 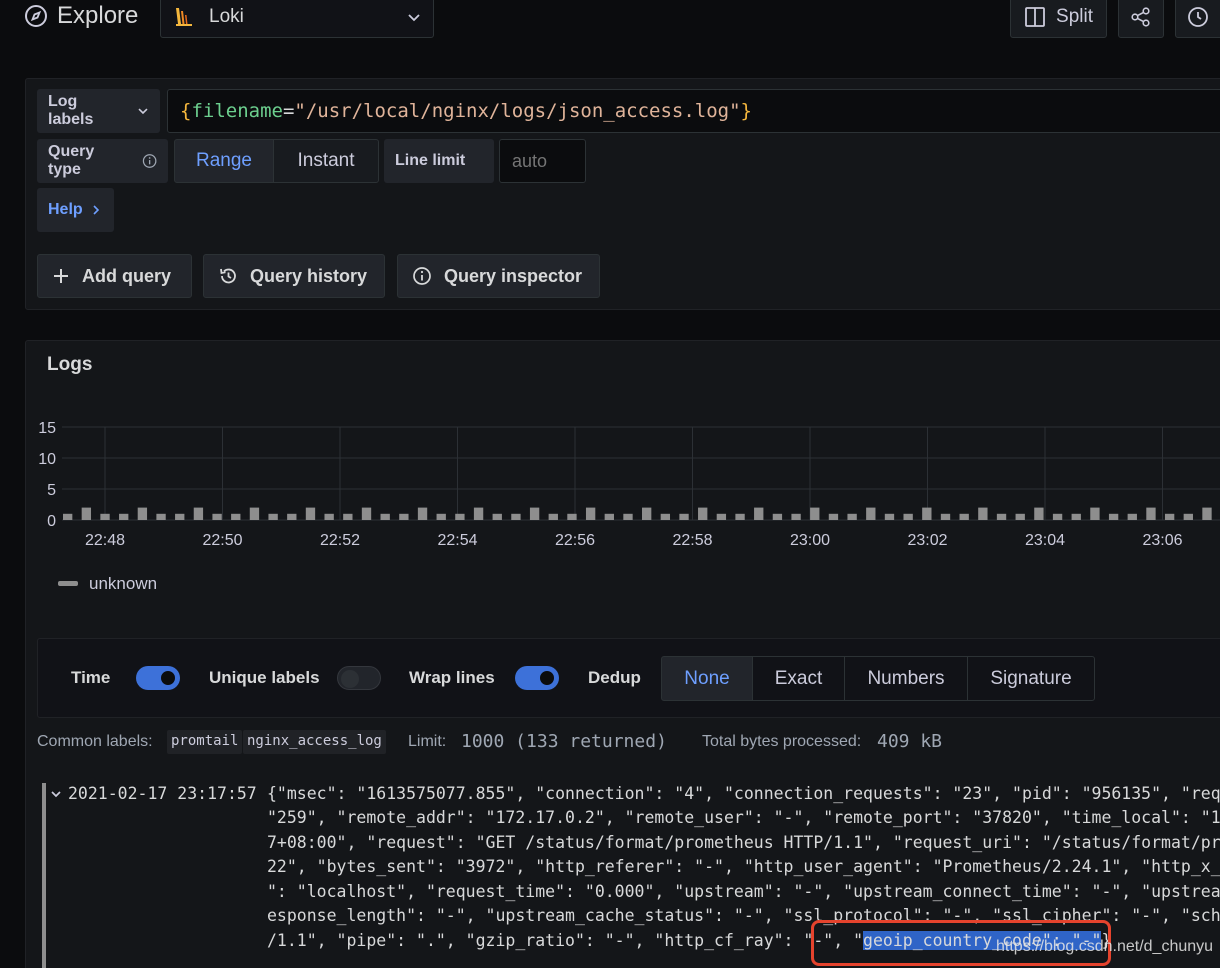 I want to click on wrap-lines-toggle-label: Wrap lines, so click(x=452, y=677).